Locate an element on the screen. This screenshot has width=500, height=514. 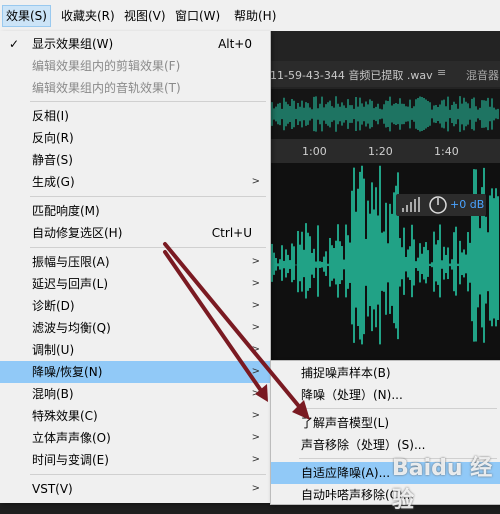
menu-item-edit-clip-effects: 编辑效果组内的剪辑效果(F) is located at coordinates (135, 66).